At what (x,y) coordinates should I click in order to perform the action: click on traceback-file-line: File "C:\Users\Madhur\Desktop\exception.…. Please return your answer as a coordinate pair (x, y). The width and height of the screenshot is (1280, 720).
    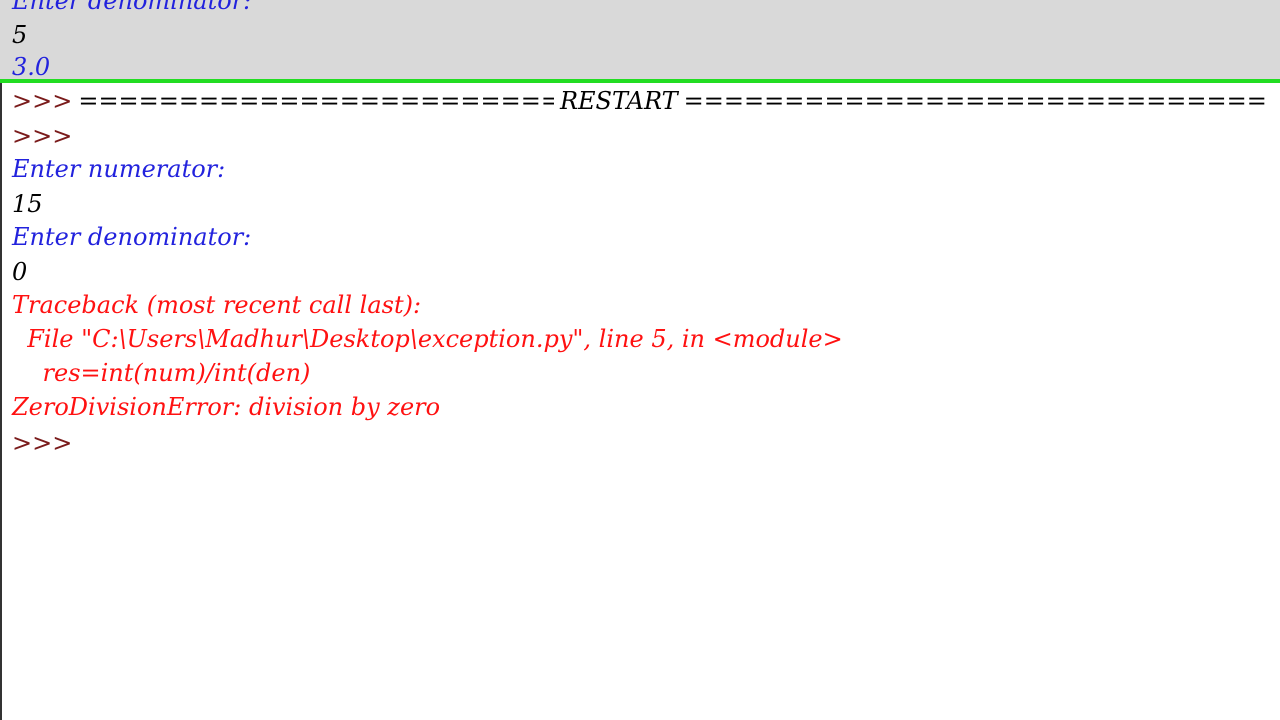
    Looking at the image, I should click on (427, 339).